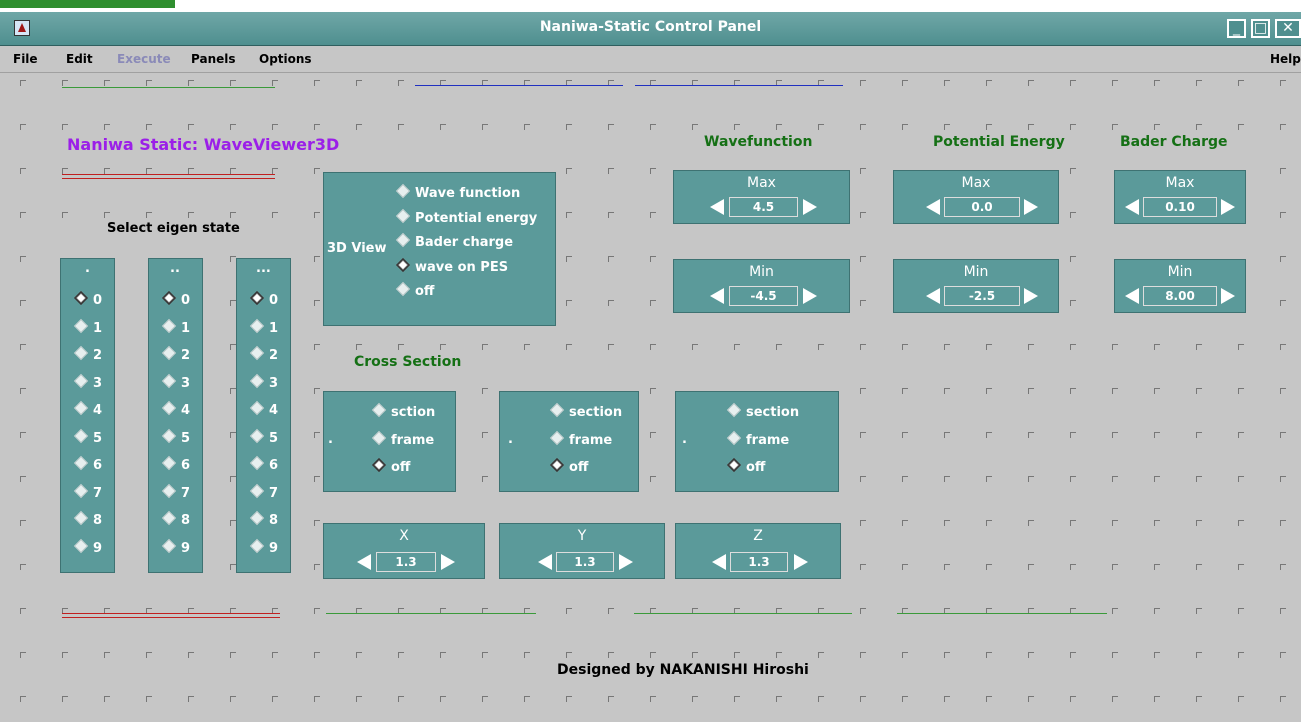 This screenshot has width=1301, height=722. What do you see at coordinates (1180, 296) in the screenshot?
I see `bader-min-value: 8.00` at bounding box center [1180, 296].